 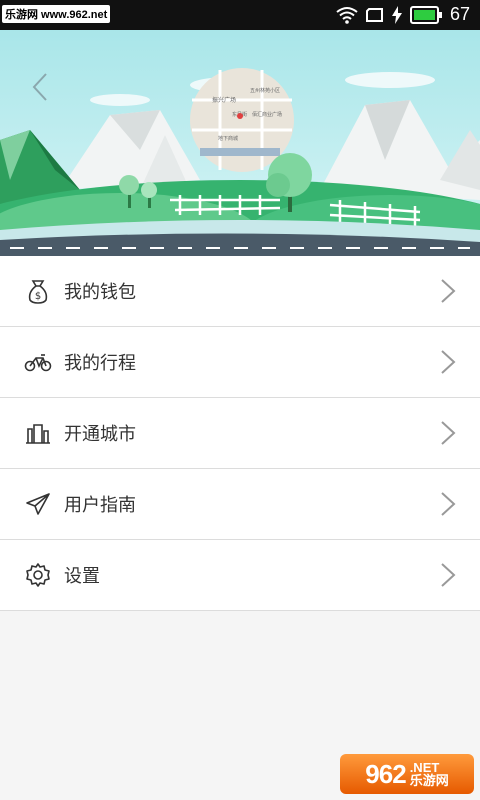 What do you see at coordinates (82, 576) in the screenshot?
I see `menu-item-label: 设置` at bounding box center [82, 576].